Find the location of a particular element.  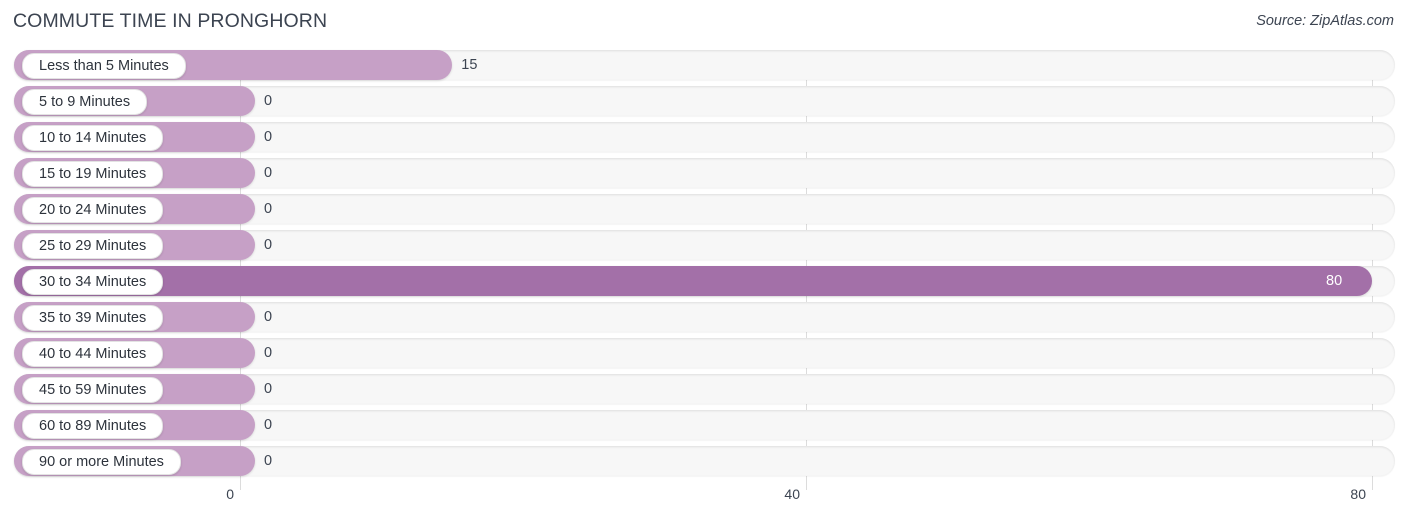

bar-label-pill: 35 to 39 Minutes is located at coordinates (93, 318).